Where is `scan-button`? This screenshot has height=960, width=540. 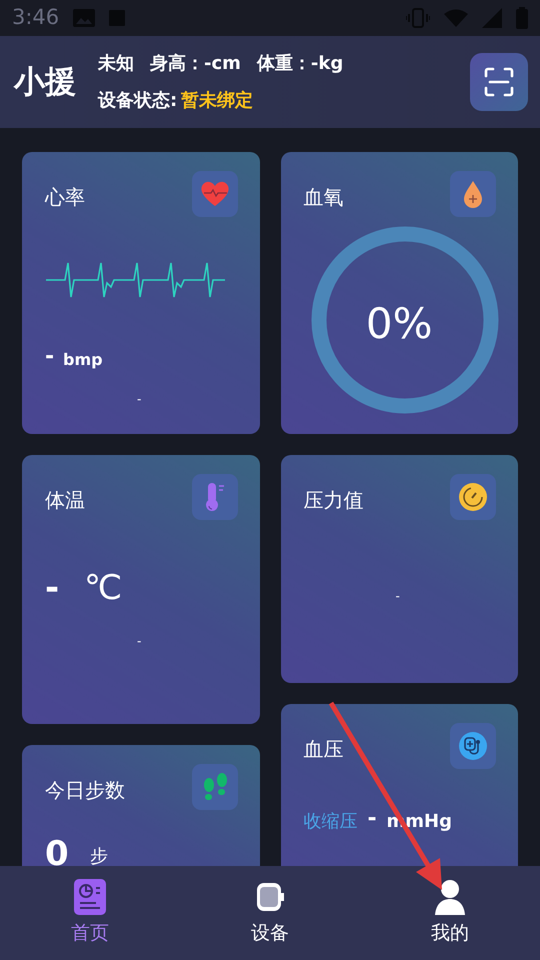
scan-button is located at coordinates (499, 82).